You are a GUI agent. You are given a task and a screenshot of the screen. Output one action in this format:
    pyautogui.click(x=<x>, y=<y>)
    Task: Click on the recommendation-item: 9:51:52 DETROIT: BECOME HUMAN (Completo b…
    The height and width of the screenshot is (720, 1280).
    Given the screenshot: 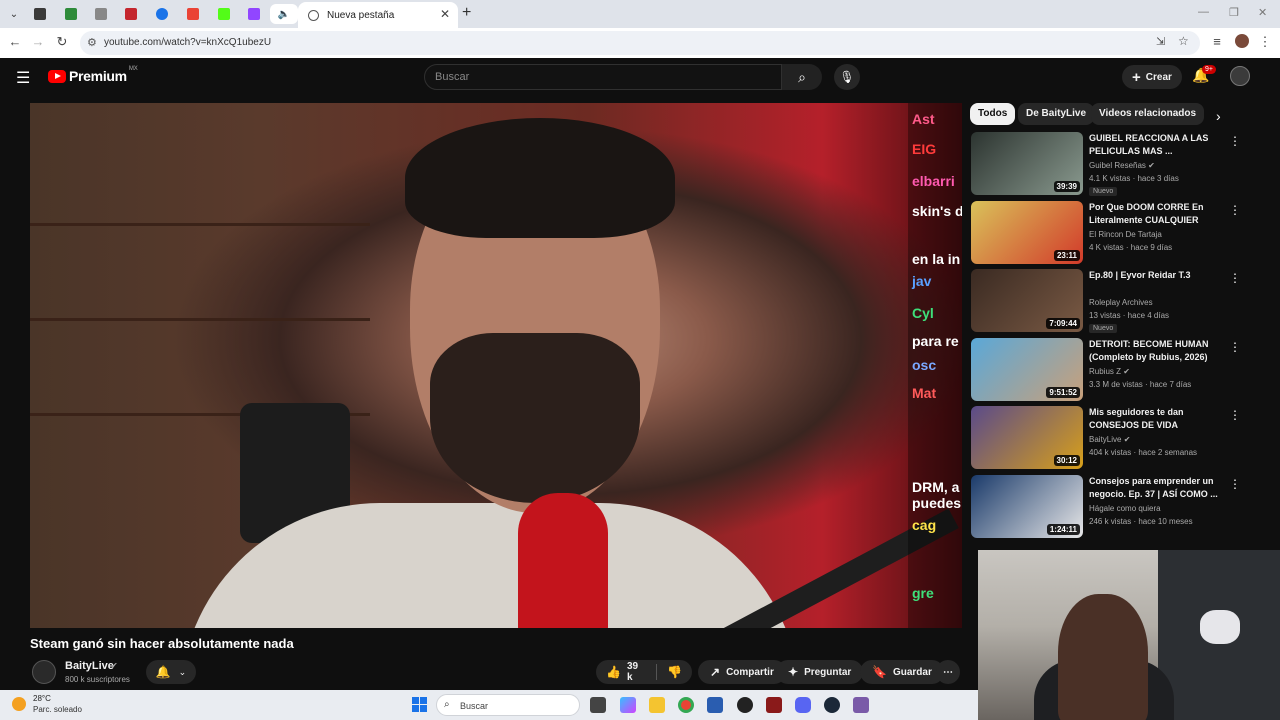 What is the action you would take?
    pyautogui.click(x=1106, y=369)
    